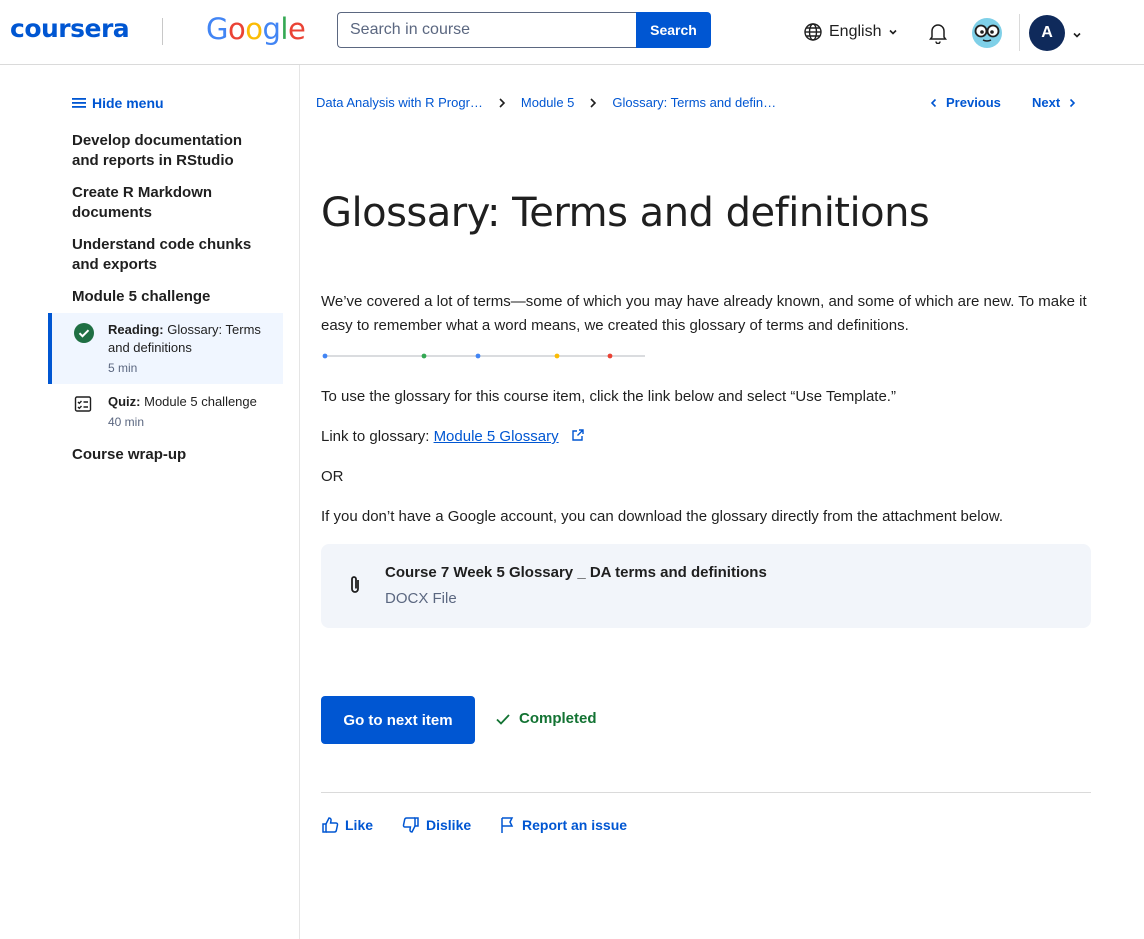  Describe the element at coordinates (496, 436) in the screenshot. I see `glossary-link: Module 5 Glossary` at that location.